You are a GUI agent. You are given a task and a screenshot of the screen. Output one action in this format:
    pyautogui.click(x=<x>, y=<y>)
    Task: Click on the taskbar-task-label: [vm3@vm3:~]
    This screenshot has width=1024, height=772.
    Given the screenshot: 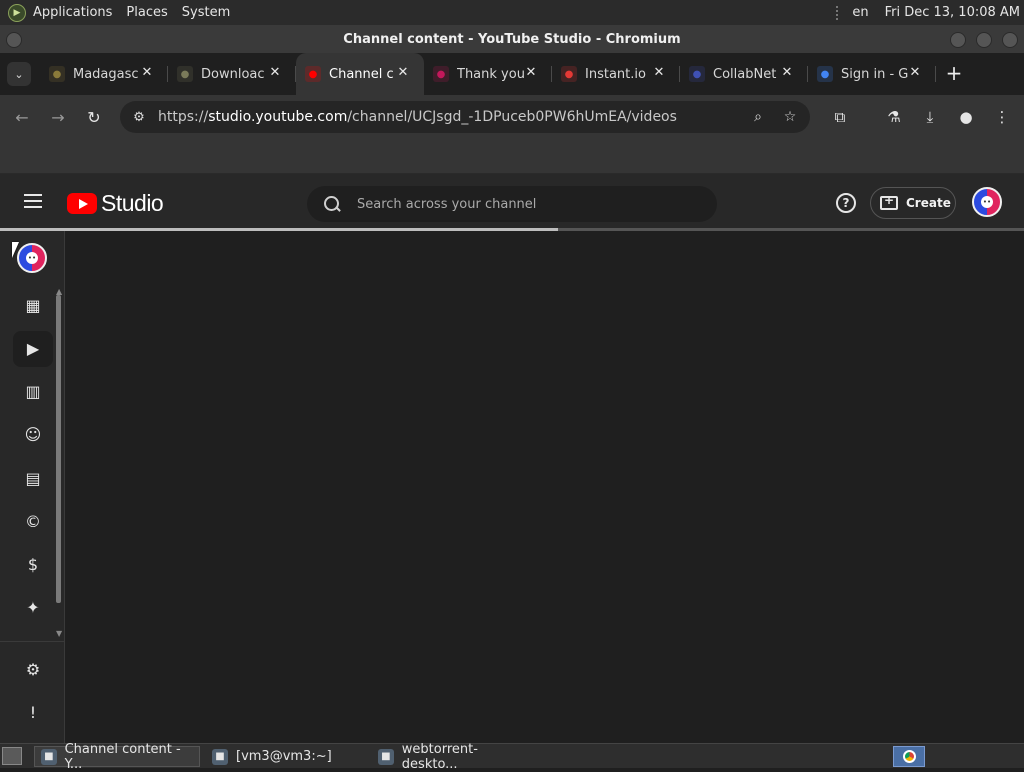 What is the action you would take?
    pyautogui.click(x=284, y=756)
    